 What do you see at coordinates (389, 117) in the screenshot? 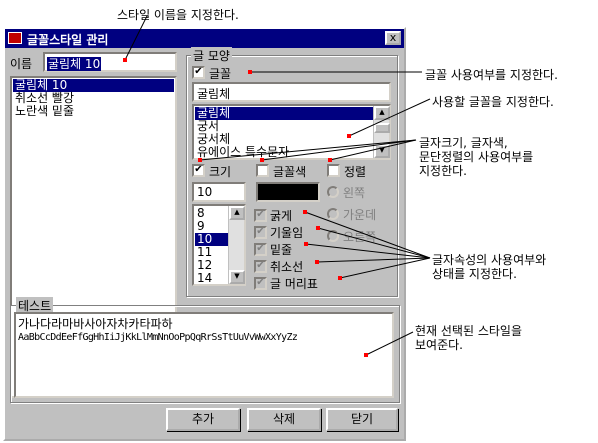
I see `callout-line-font-select` at bounding box center [389, 117].